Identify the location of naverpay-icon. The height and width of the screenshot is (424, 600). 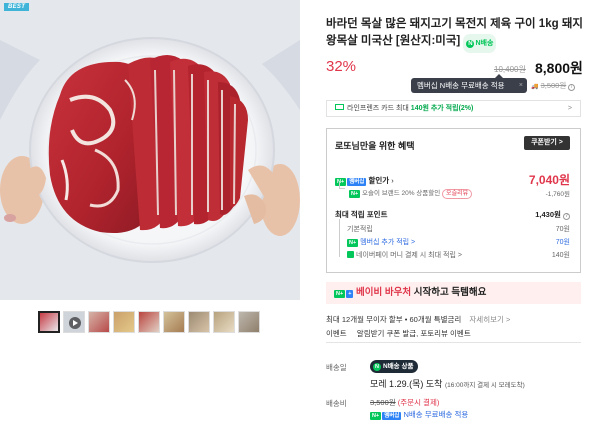
(350, 254).